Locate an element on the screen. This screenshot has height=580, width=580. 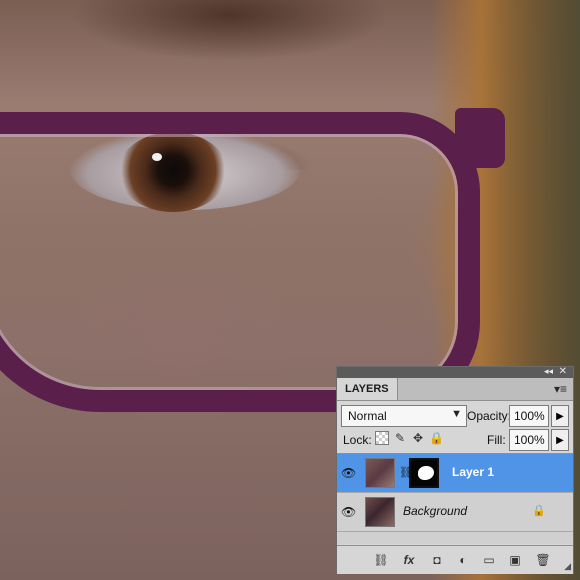
lock-all-icon: 🔒 is located at coordinates (436, 438).